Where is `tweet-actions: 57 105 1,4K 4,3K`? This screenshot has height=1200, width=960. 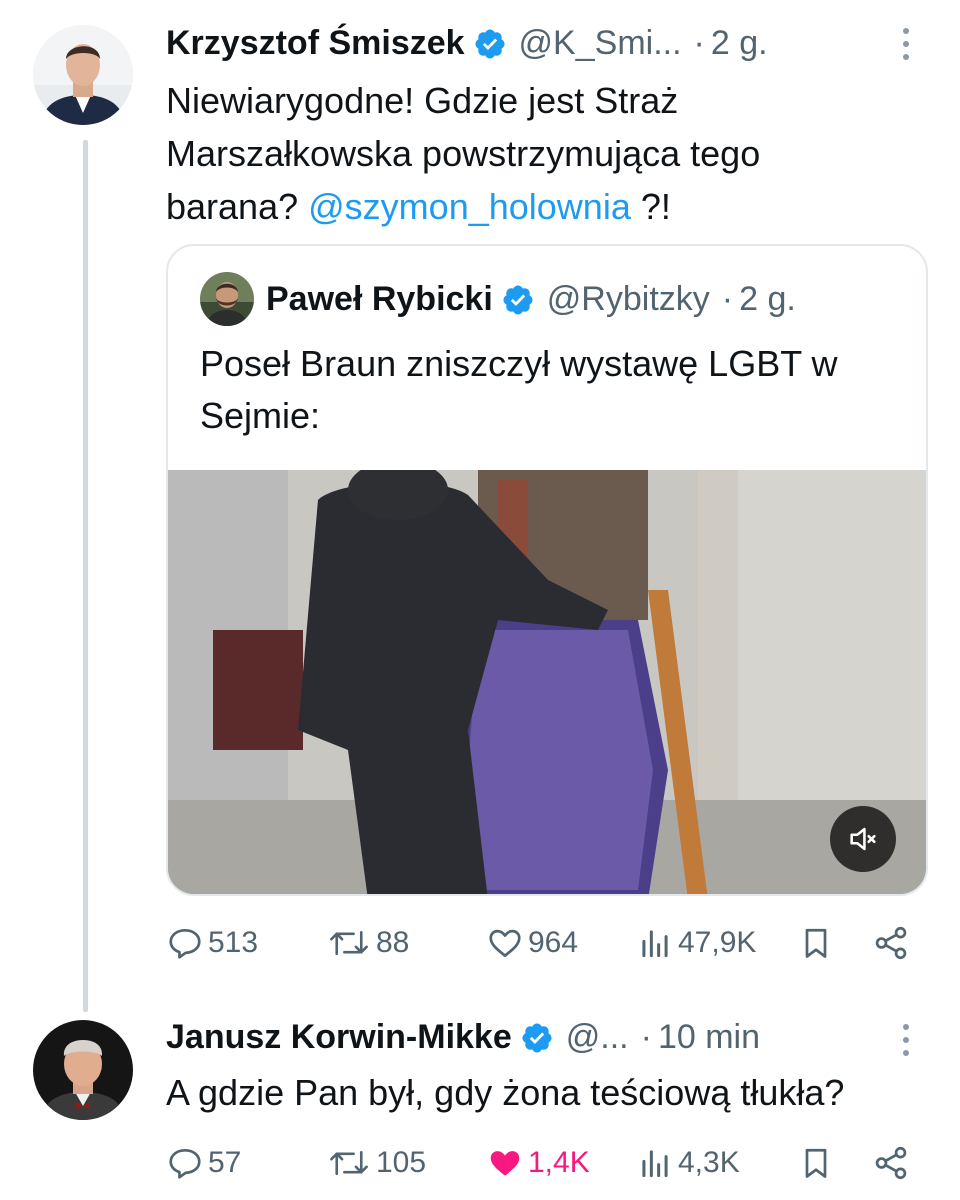
tweet-actions: 57 105 1,4K 4,3K is located at coordinates (541, 1166).